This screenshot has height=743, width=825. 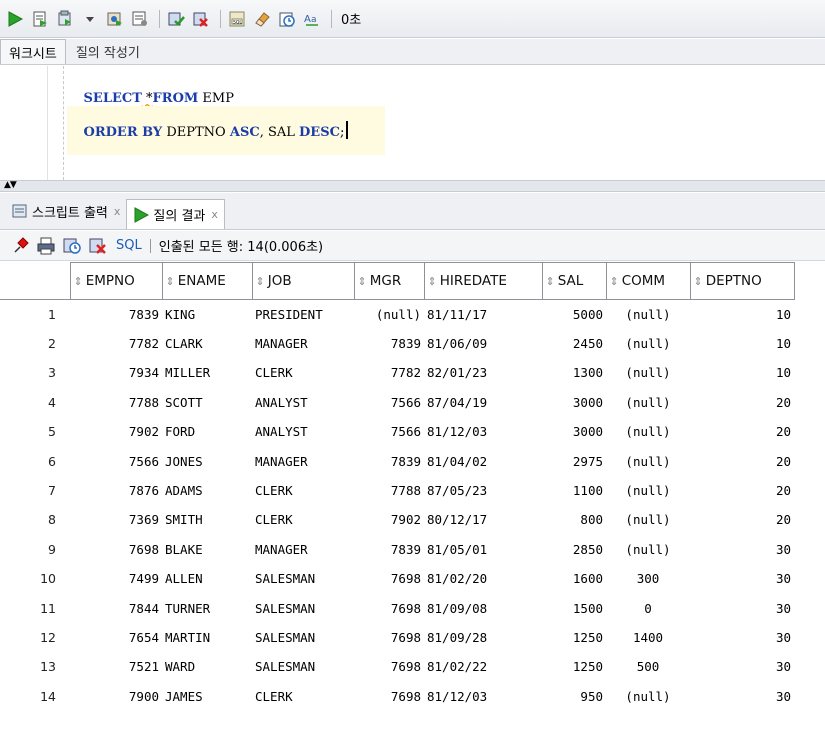 I want to click on explain-plan-icon, so click(x=115, y=19).